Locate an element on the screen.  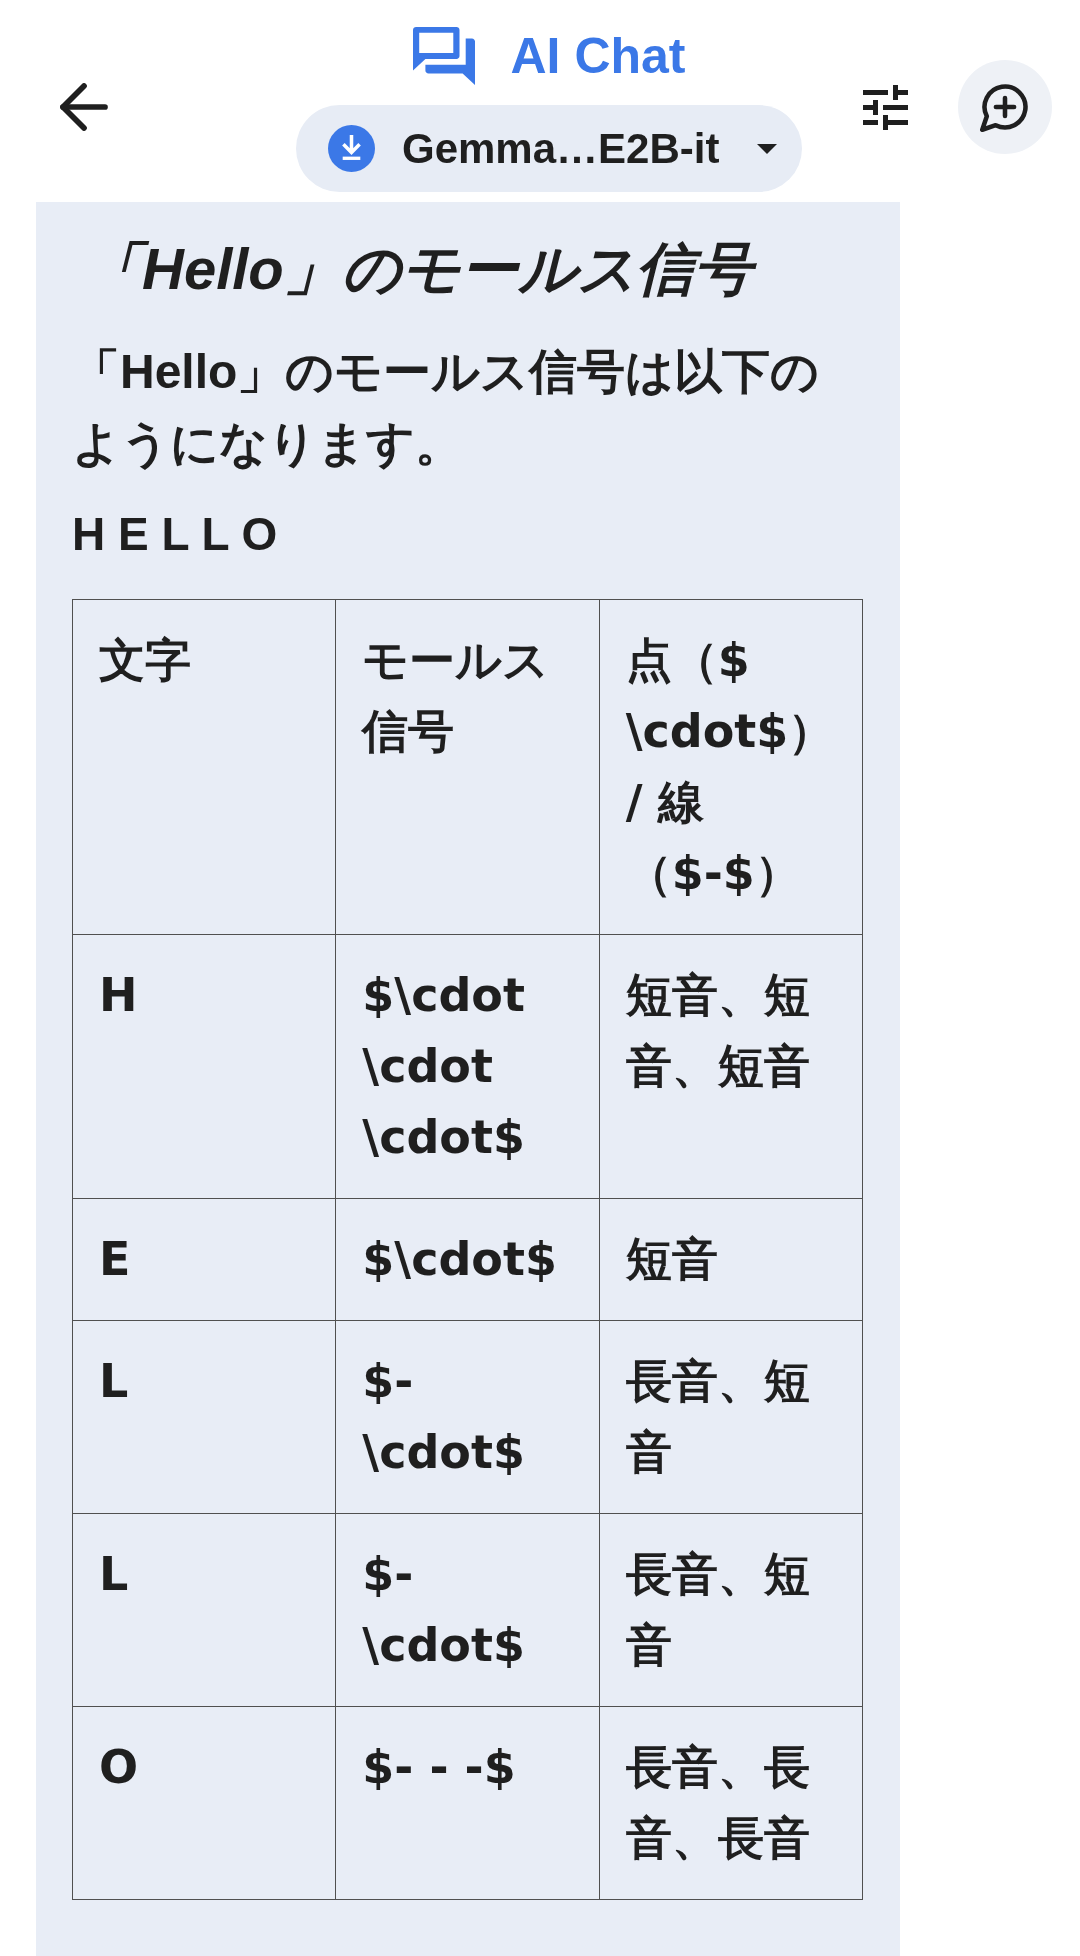
table-cell: O is located at coordinates (204, 1803).